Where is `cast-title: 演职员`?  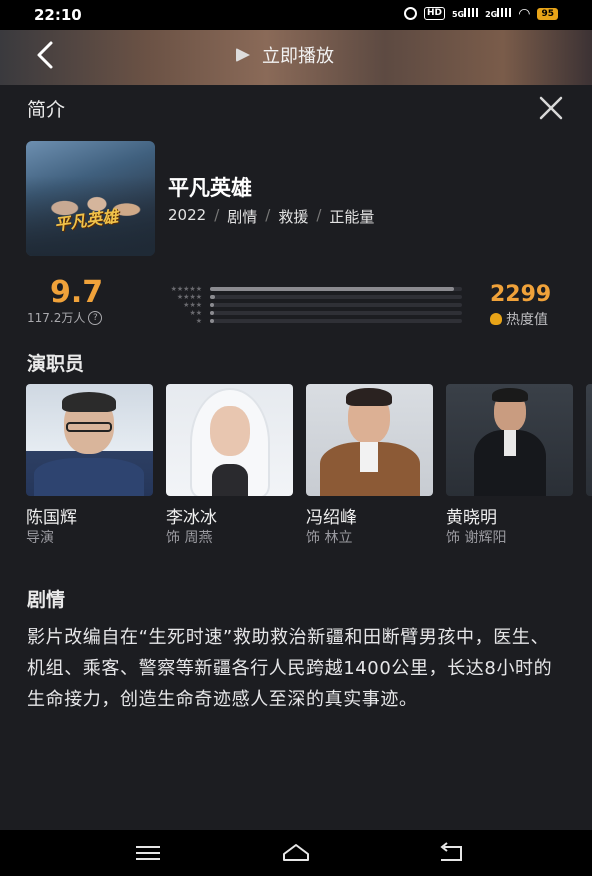
cast-title: 演职员 is located at coordinates (56, 364).